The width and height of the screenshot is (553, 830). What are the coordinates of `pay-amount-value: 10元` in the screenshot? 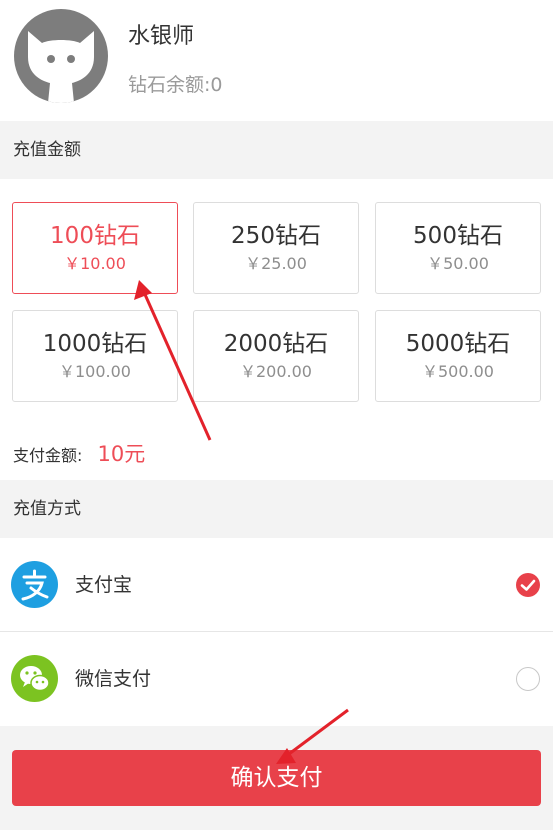 It's located at (121, 454).